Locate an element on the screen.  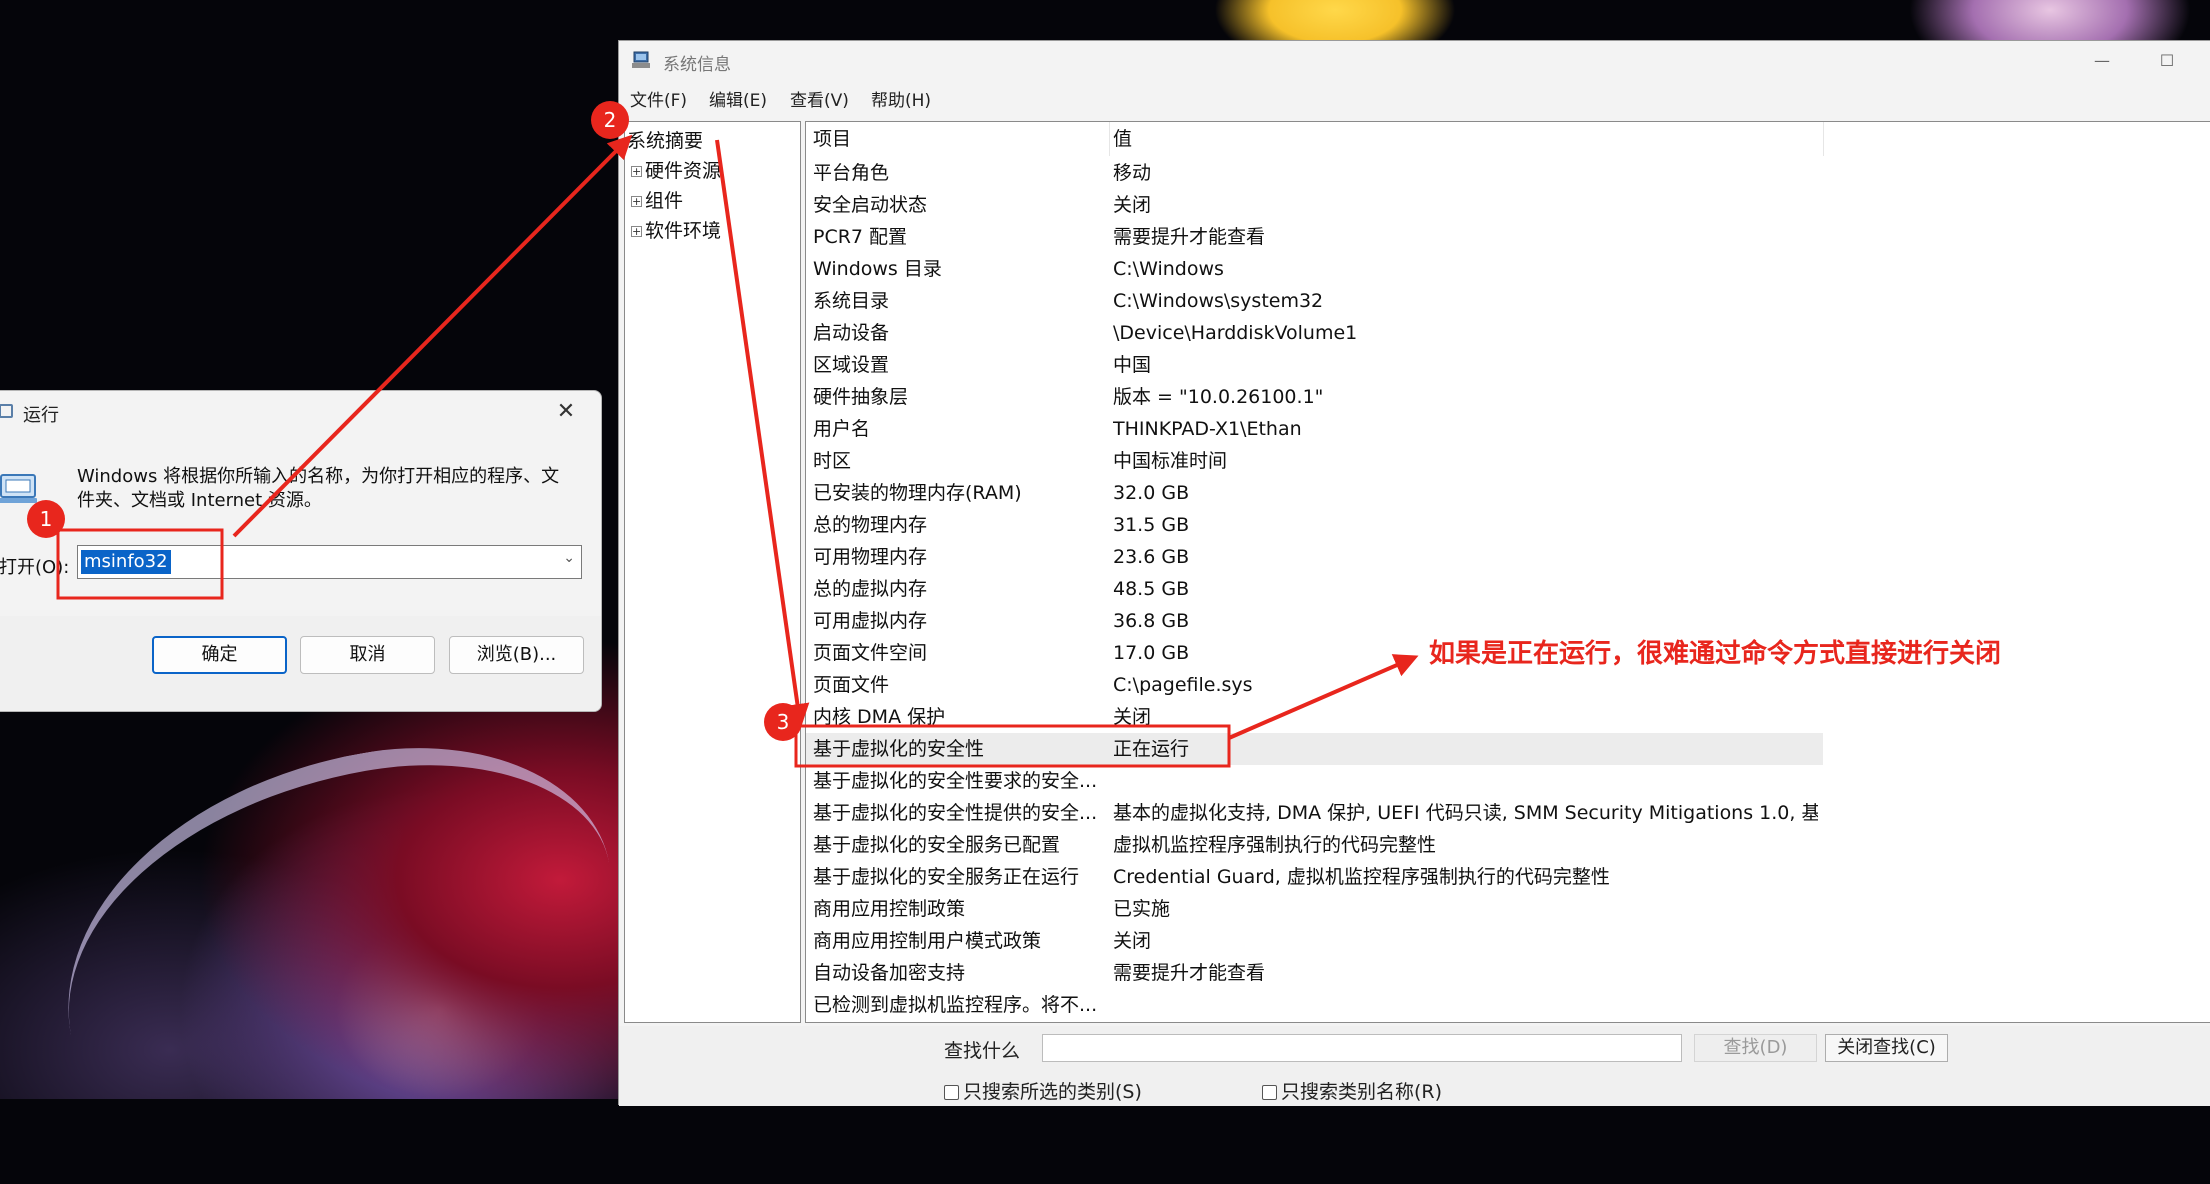
search-selected-category-checkbox: 只搜索所选的类别(S) is located at coordinates (1043, 1090).